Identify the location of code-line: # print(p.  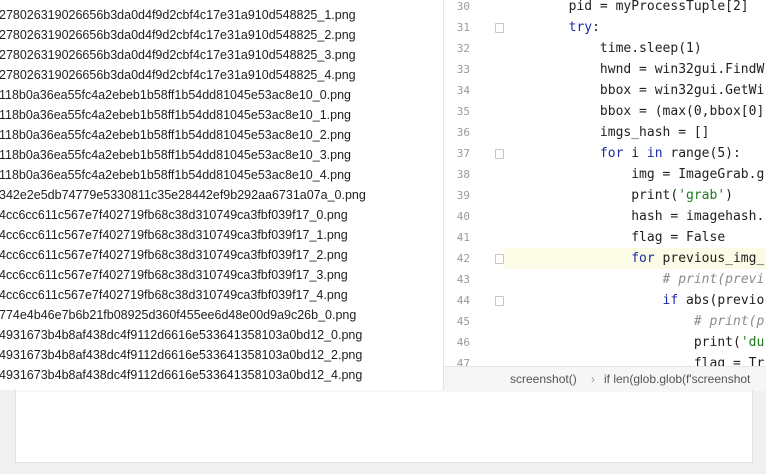
(635, 321).